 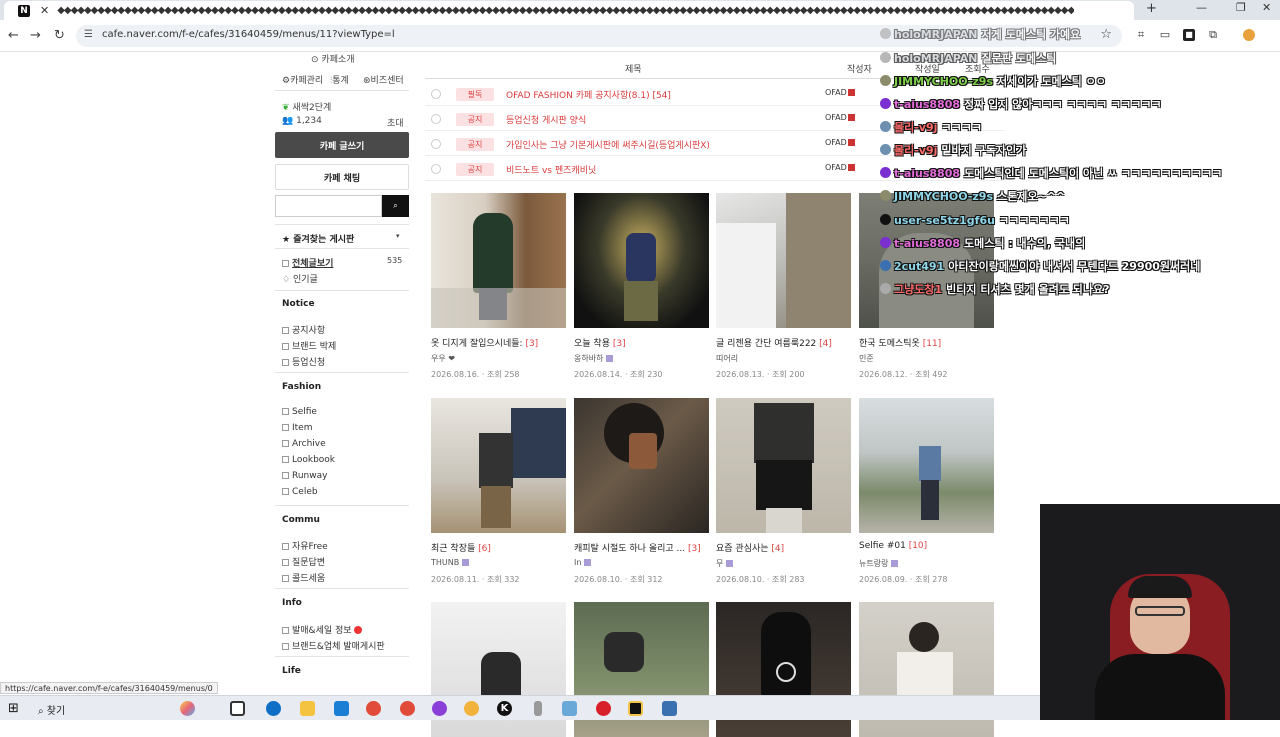 What do you see at coordinates (1151, 8) in the screenshot?
I see `new-tab-icon: +` at bounding box center [1151, 8].